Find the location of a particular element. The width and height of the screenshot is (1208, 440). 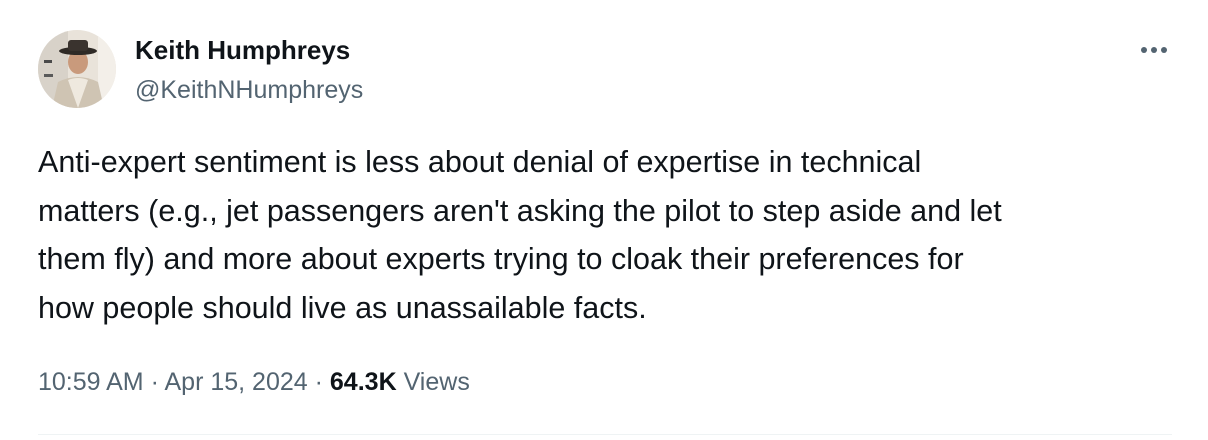

tweet-date: Apr 15, 2024 is located at coordinates (236, 382).